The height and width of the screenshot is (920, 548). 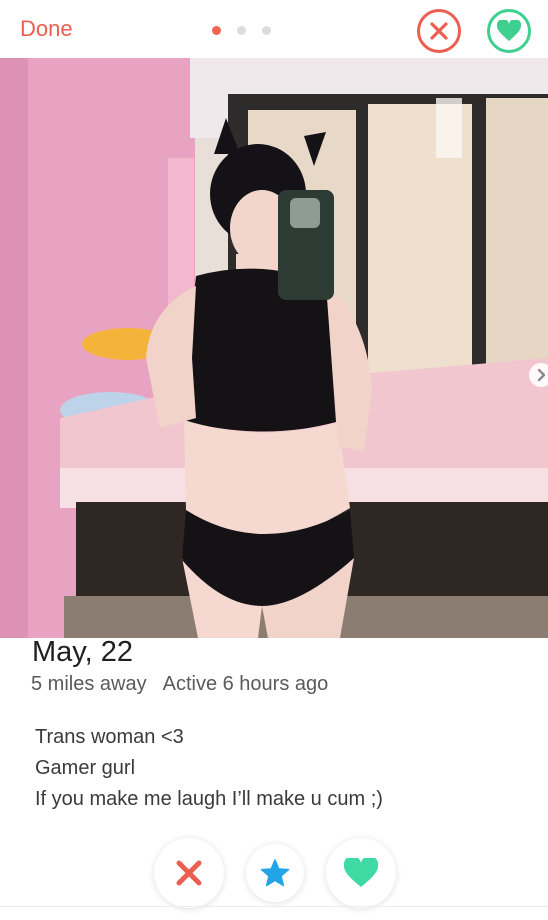 What do you see at coordinates (274, 29) in the screenshot?
I see `top-bar: Done` at bounding box center [274, 29].